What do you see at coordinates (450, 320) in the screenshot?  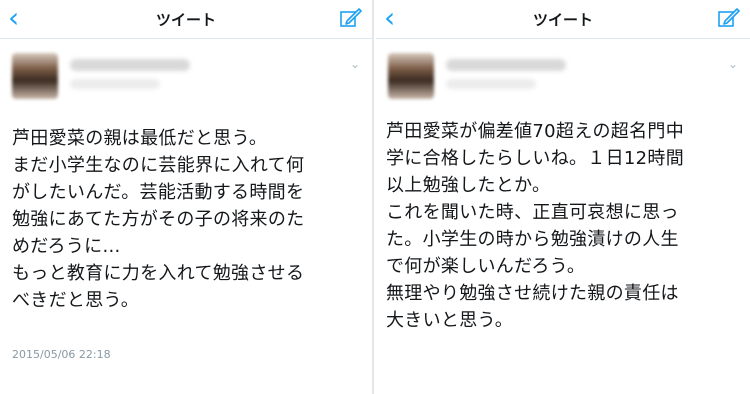 I see `tweet-line: 大きいと思う。` at bounding box center [450, 320].